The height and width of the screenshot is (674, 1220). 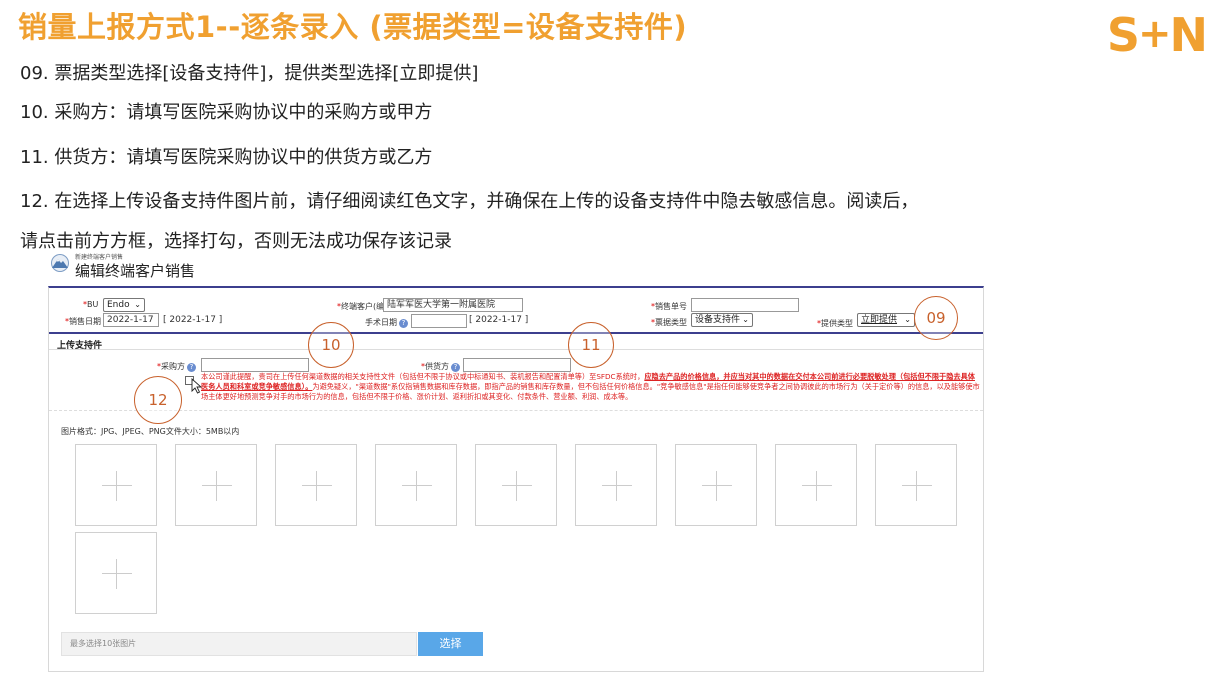 I want to click on file-select-input: 最多选择10张图片, so click(x=239, y=644).